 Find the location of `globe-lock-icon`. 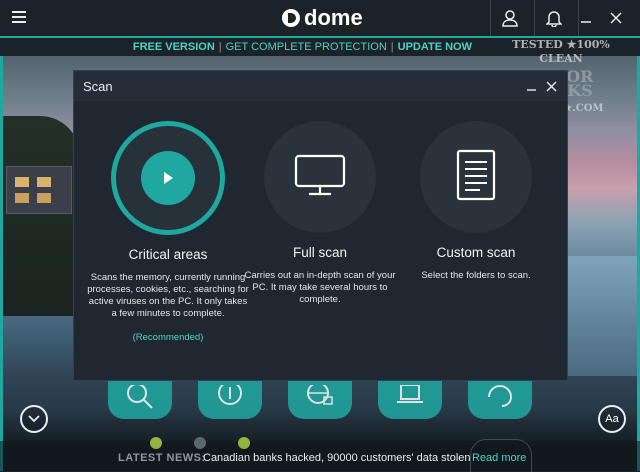

globe-lock-icon is located at coordinates (320, 398).